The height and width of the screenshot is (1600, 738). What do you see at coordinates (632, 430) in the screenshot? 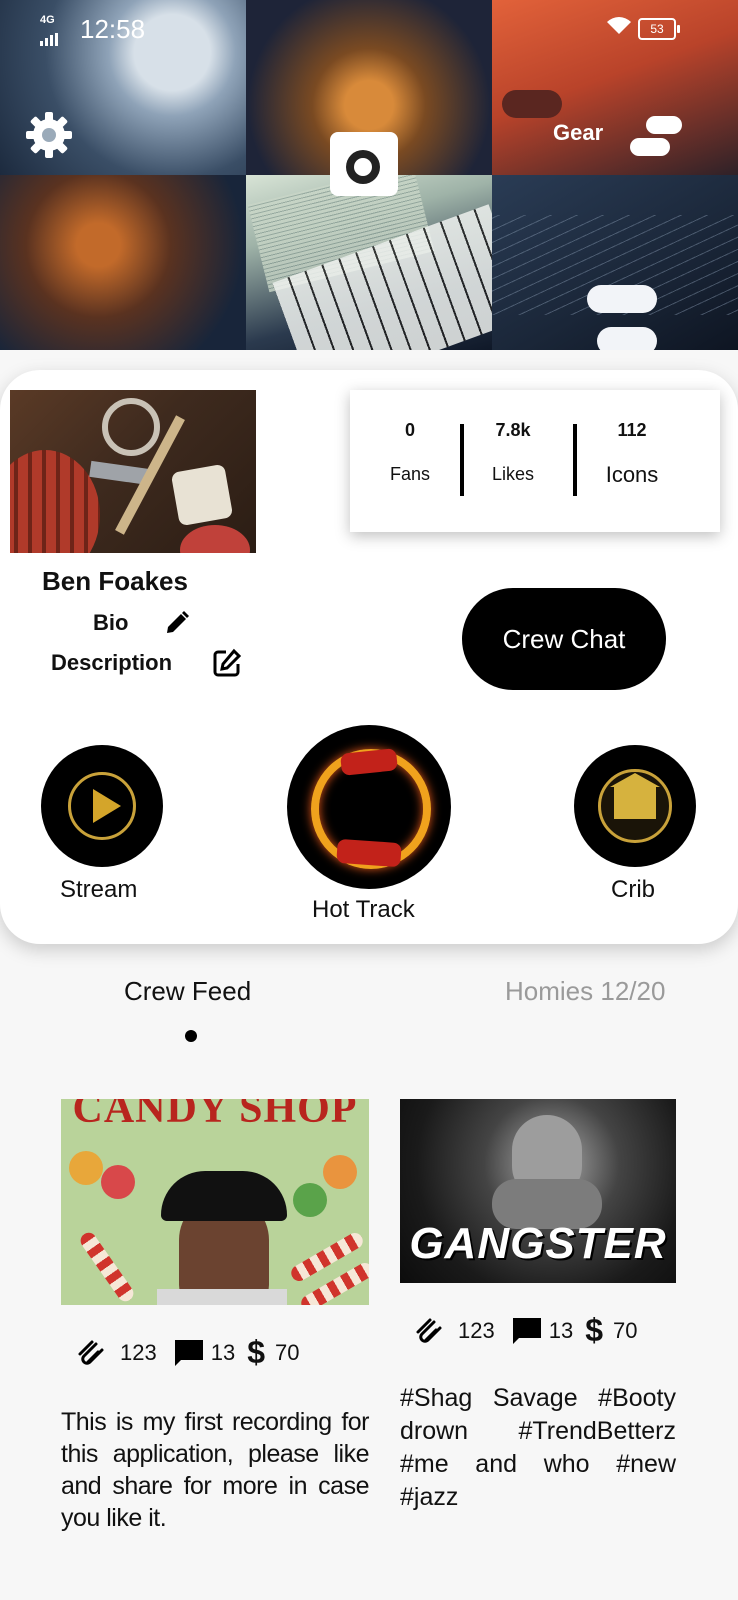
I see `stat-value: 112` at bounding box center [632, 430].